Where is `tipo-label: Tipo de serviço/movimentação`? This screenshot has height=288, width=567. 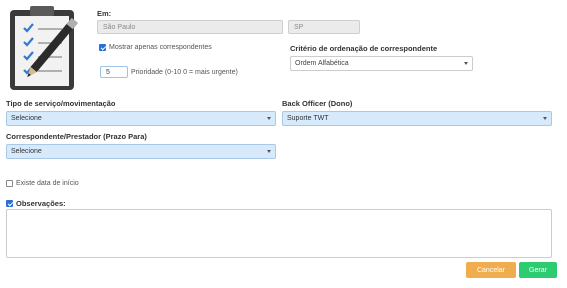
tipo-label: Tipo de serviço/movimentação is located at coordinates (61, 103).